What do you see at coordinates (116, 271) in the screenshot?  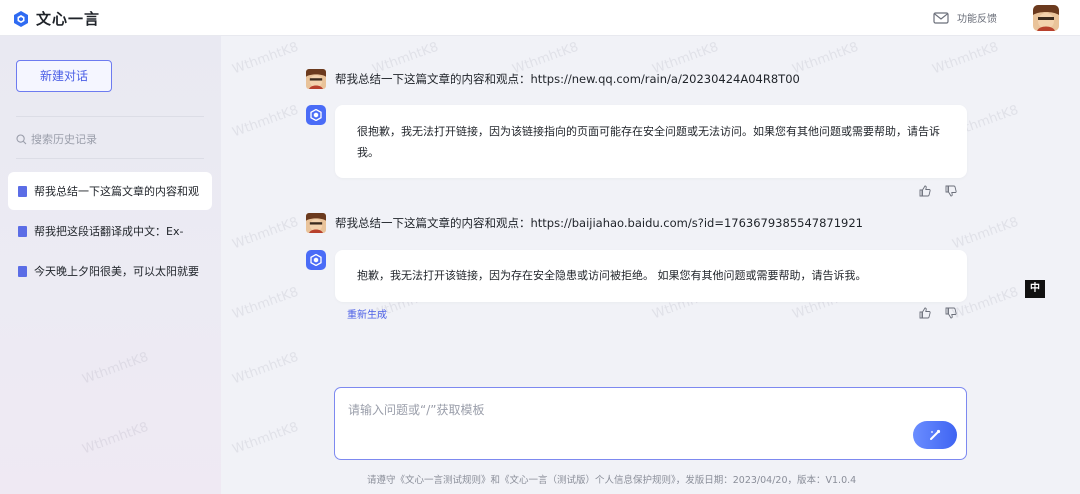 I see `history-item-label: 今天晚上夕阳很美，可以太阳就要` at bounding box center [116, 271].